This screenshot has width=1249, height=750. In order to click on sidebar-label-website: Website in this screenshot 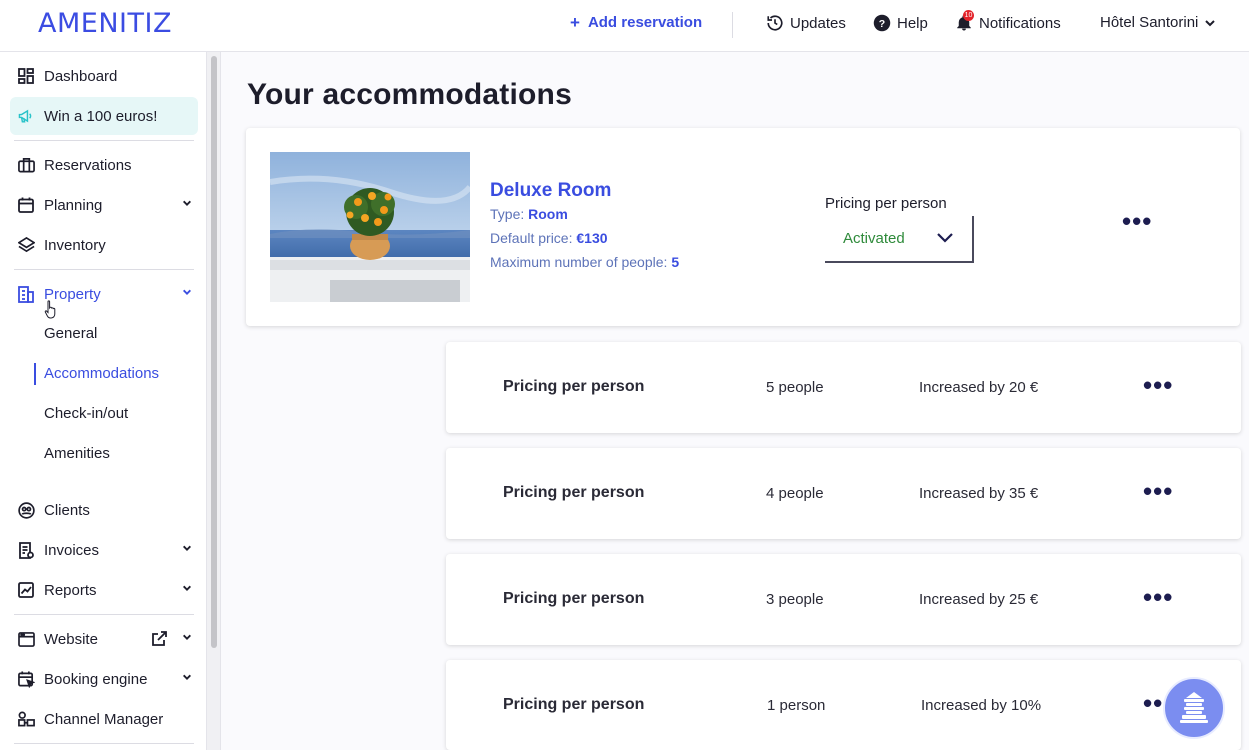, I will do `click(71, 639)`.